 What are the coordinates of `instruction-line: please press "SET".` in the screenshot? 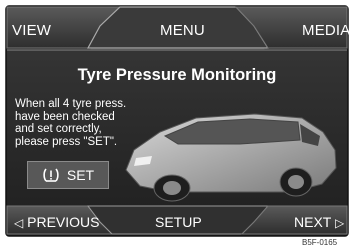 It's located at (66, 141).